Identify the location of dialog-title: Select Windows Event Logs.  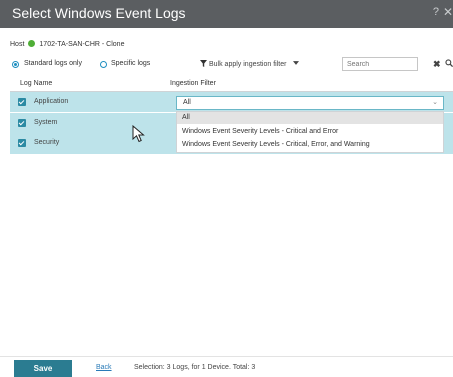
(99, 13).